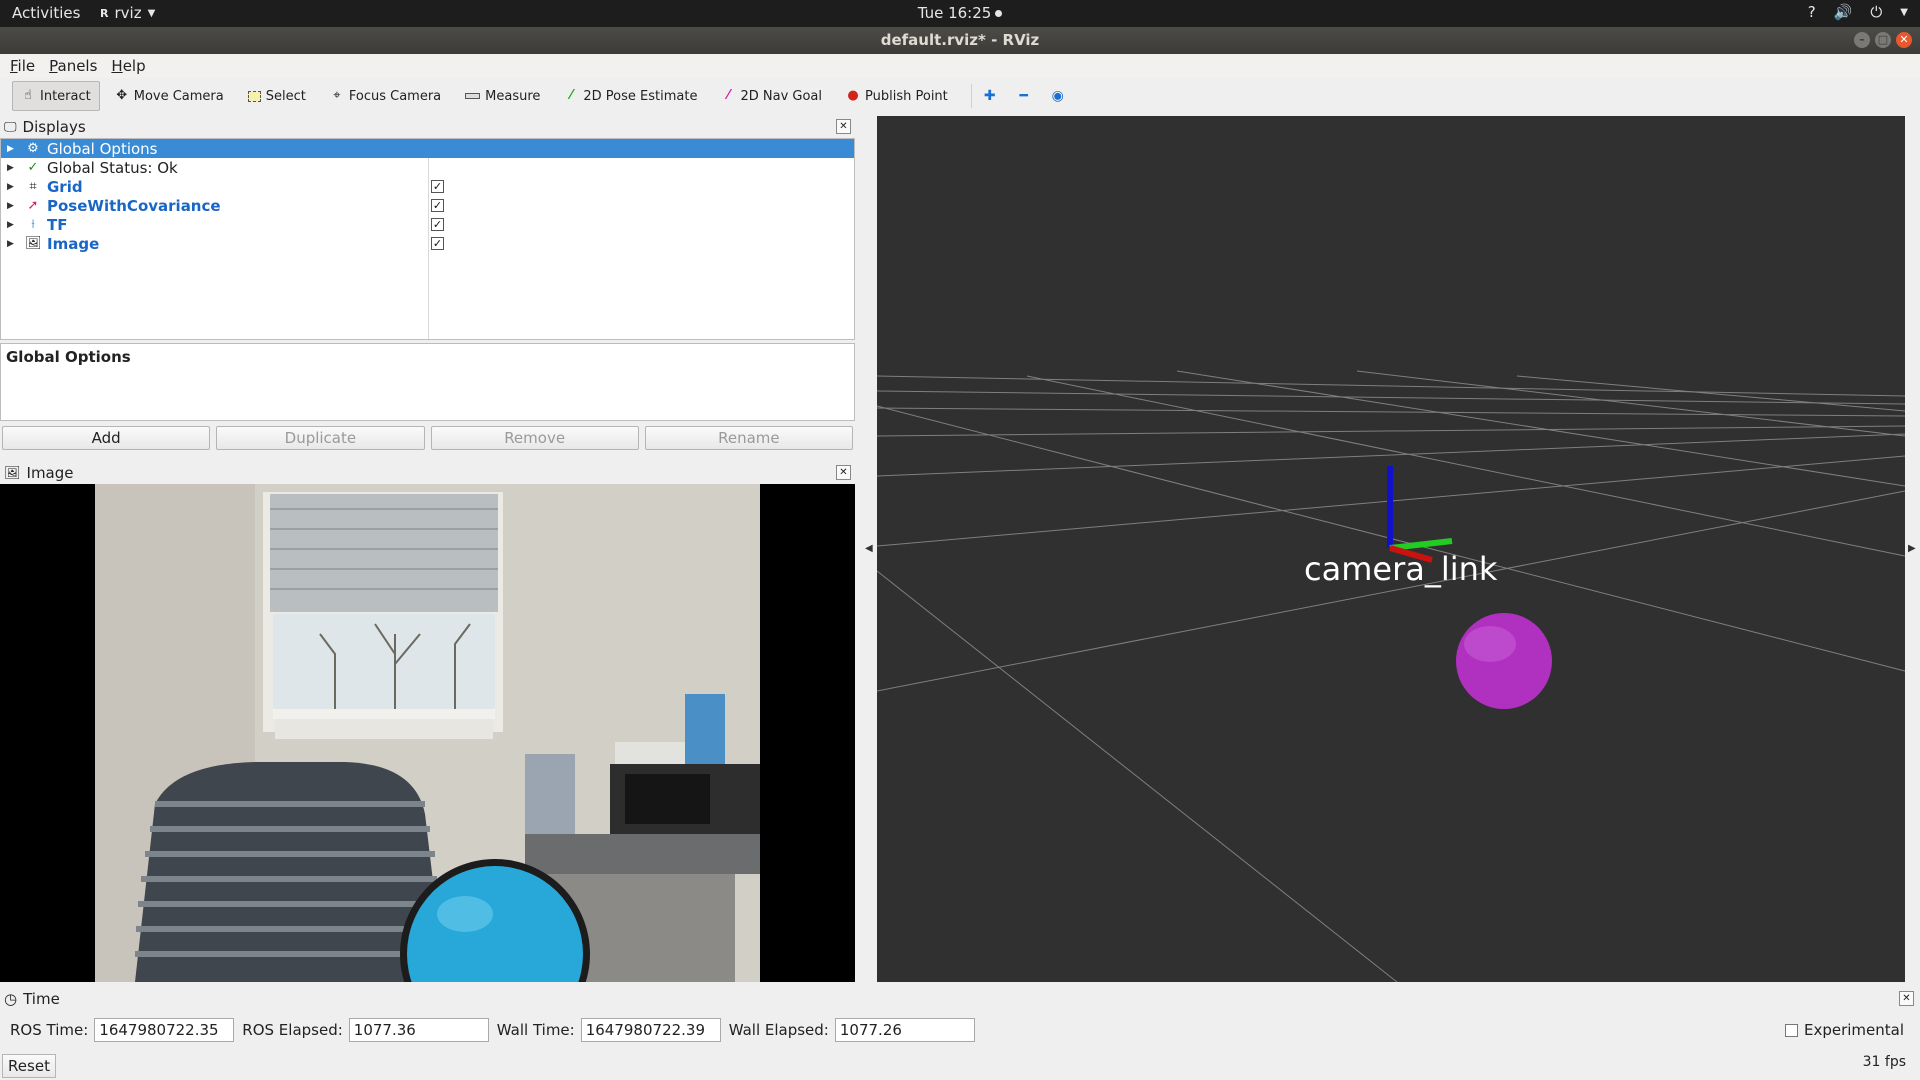 Image resolution: width=1920 pixels, height=1080 pixels. I want to click on display-item-global-options: ▶ ⚙ Global Options, so click(427, 148).